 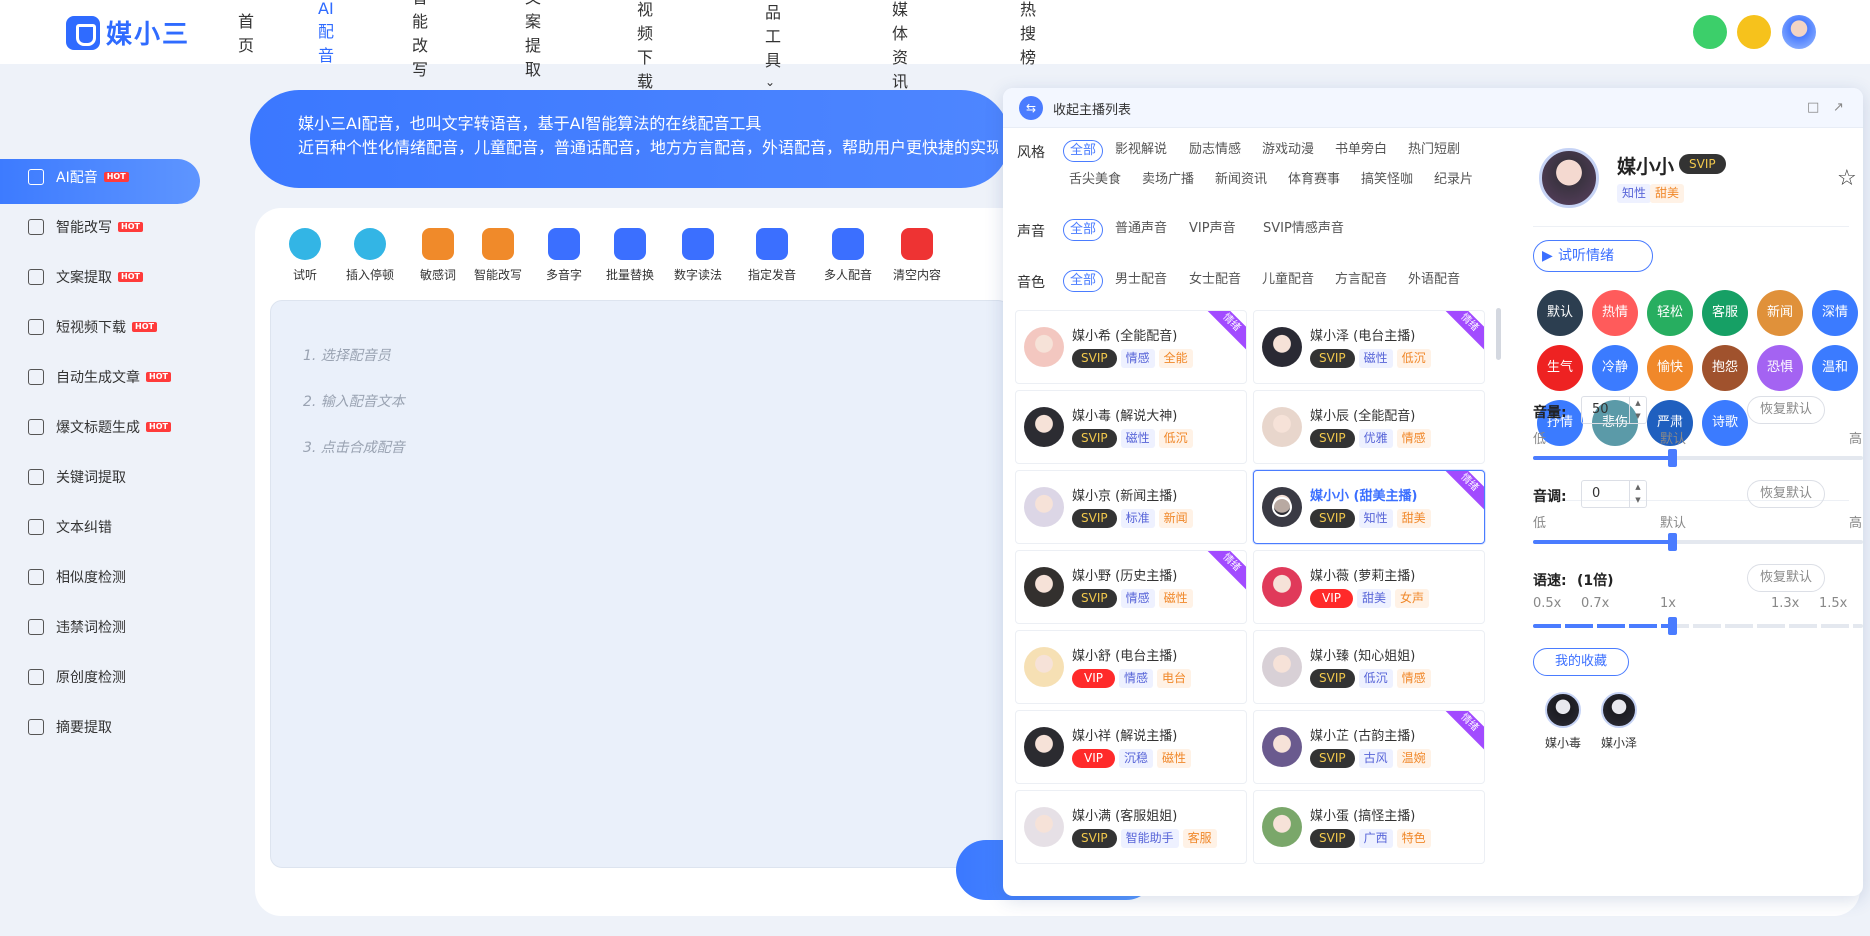 What do you see at coordinates (1725, 368) in the screenshot?
I see `emotion-button: 抱怨` at bounding box center [1725, 368].